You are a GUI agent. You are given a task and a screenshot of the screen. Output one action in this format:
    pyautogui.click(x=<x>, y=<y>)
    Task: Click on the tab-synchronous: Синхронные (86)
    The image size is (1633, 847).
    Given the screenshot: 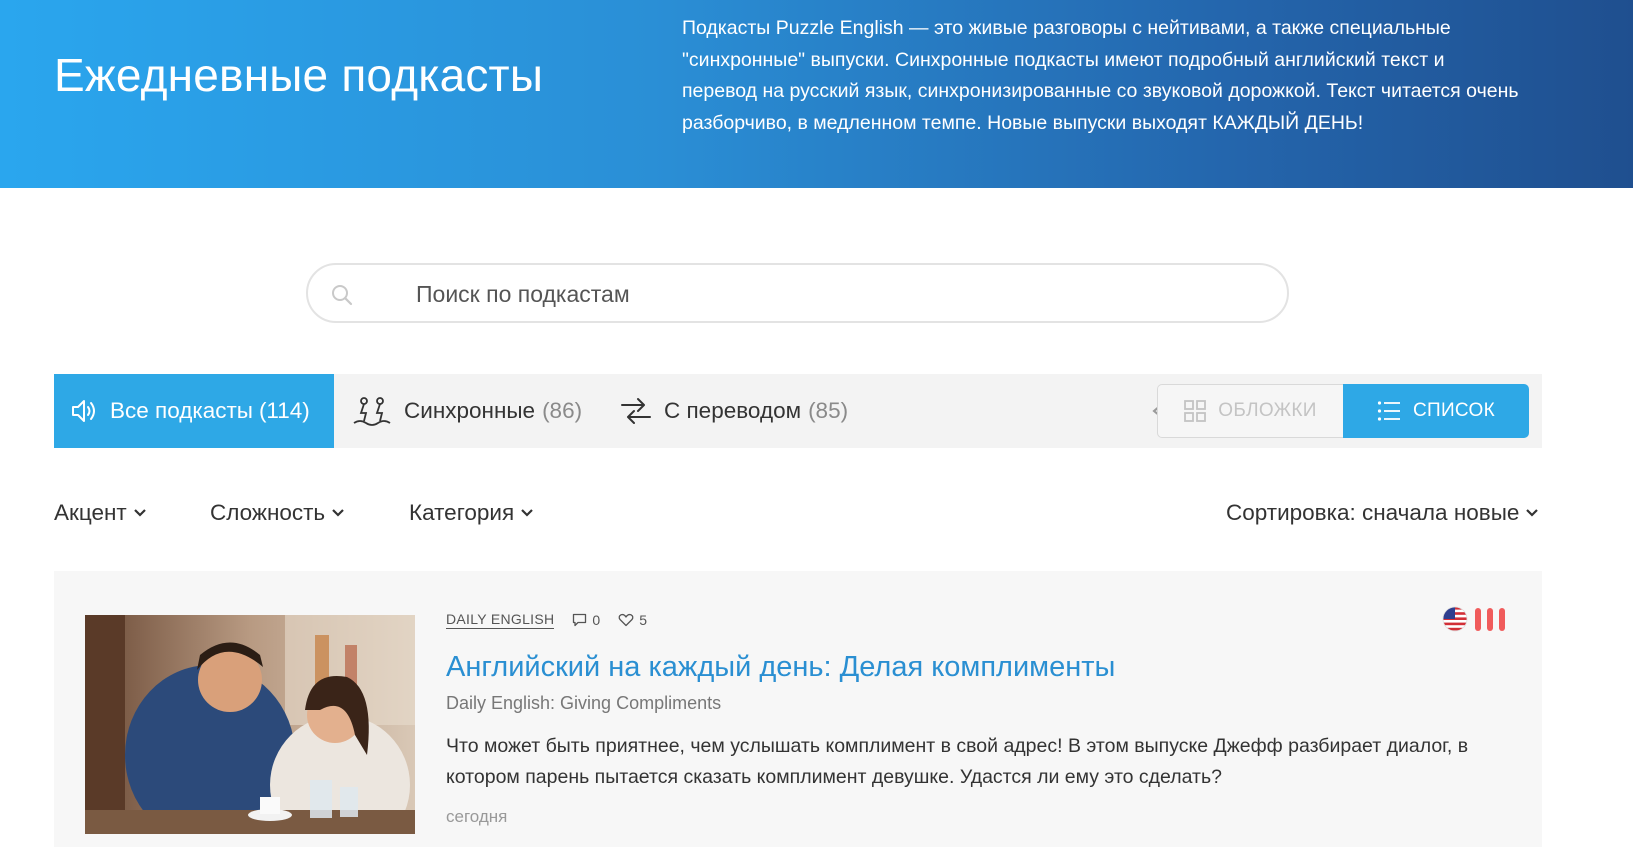 What is the action you would take?
    pyautogui.click(x=467, y=411)
    